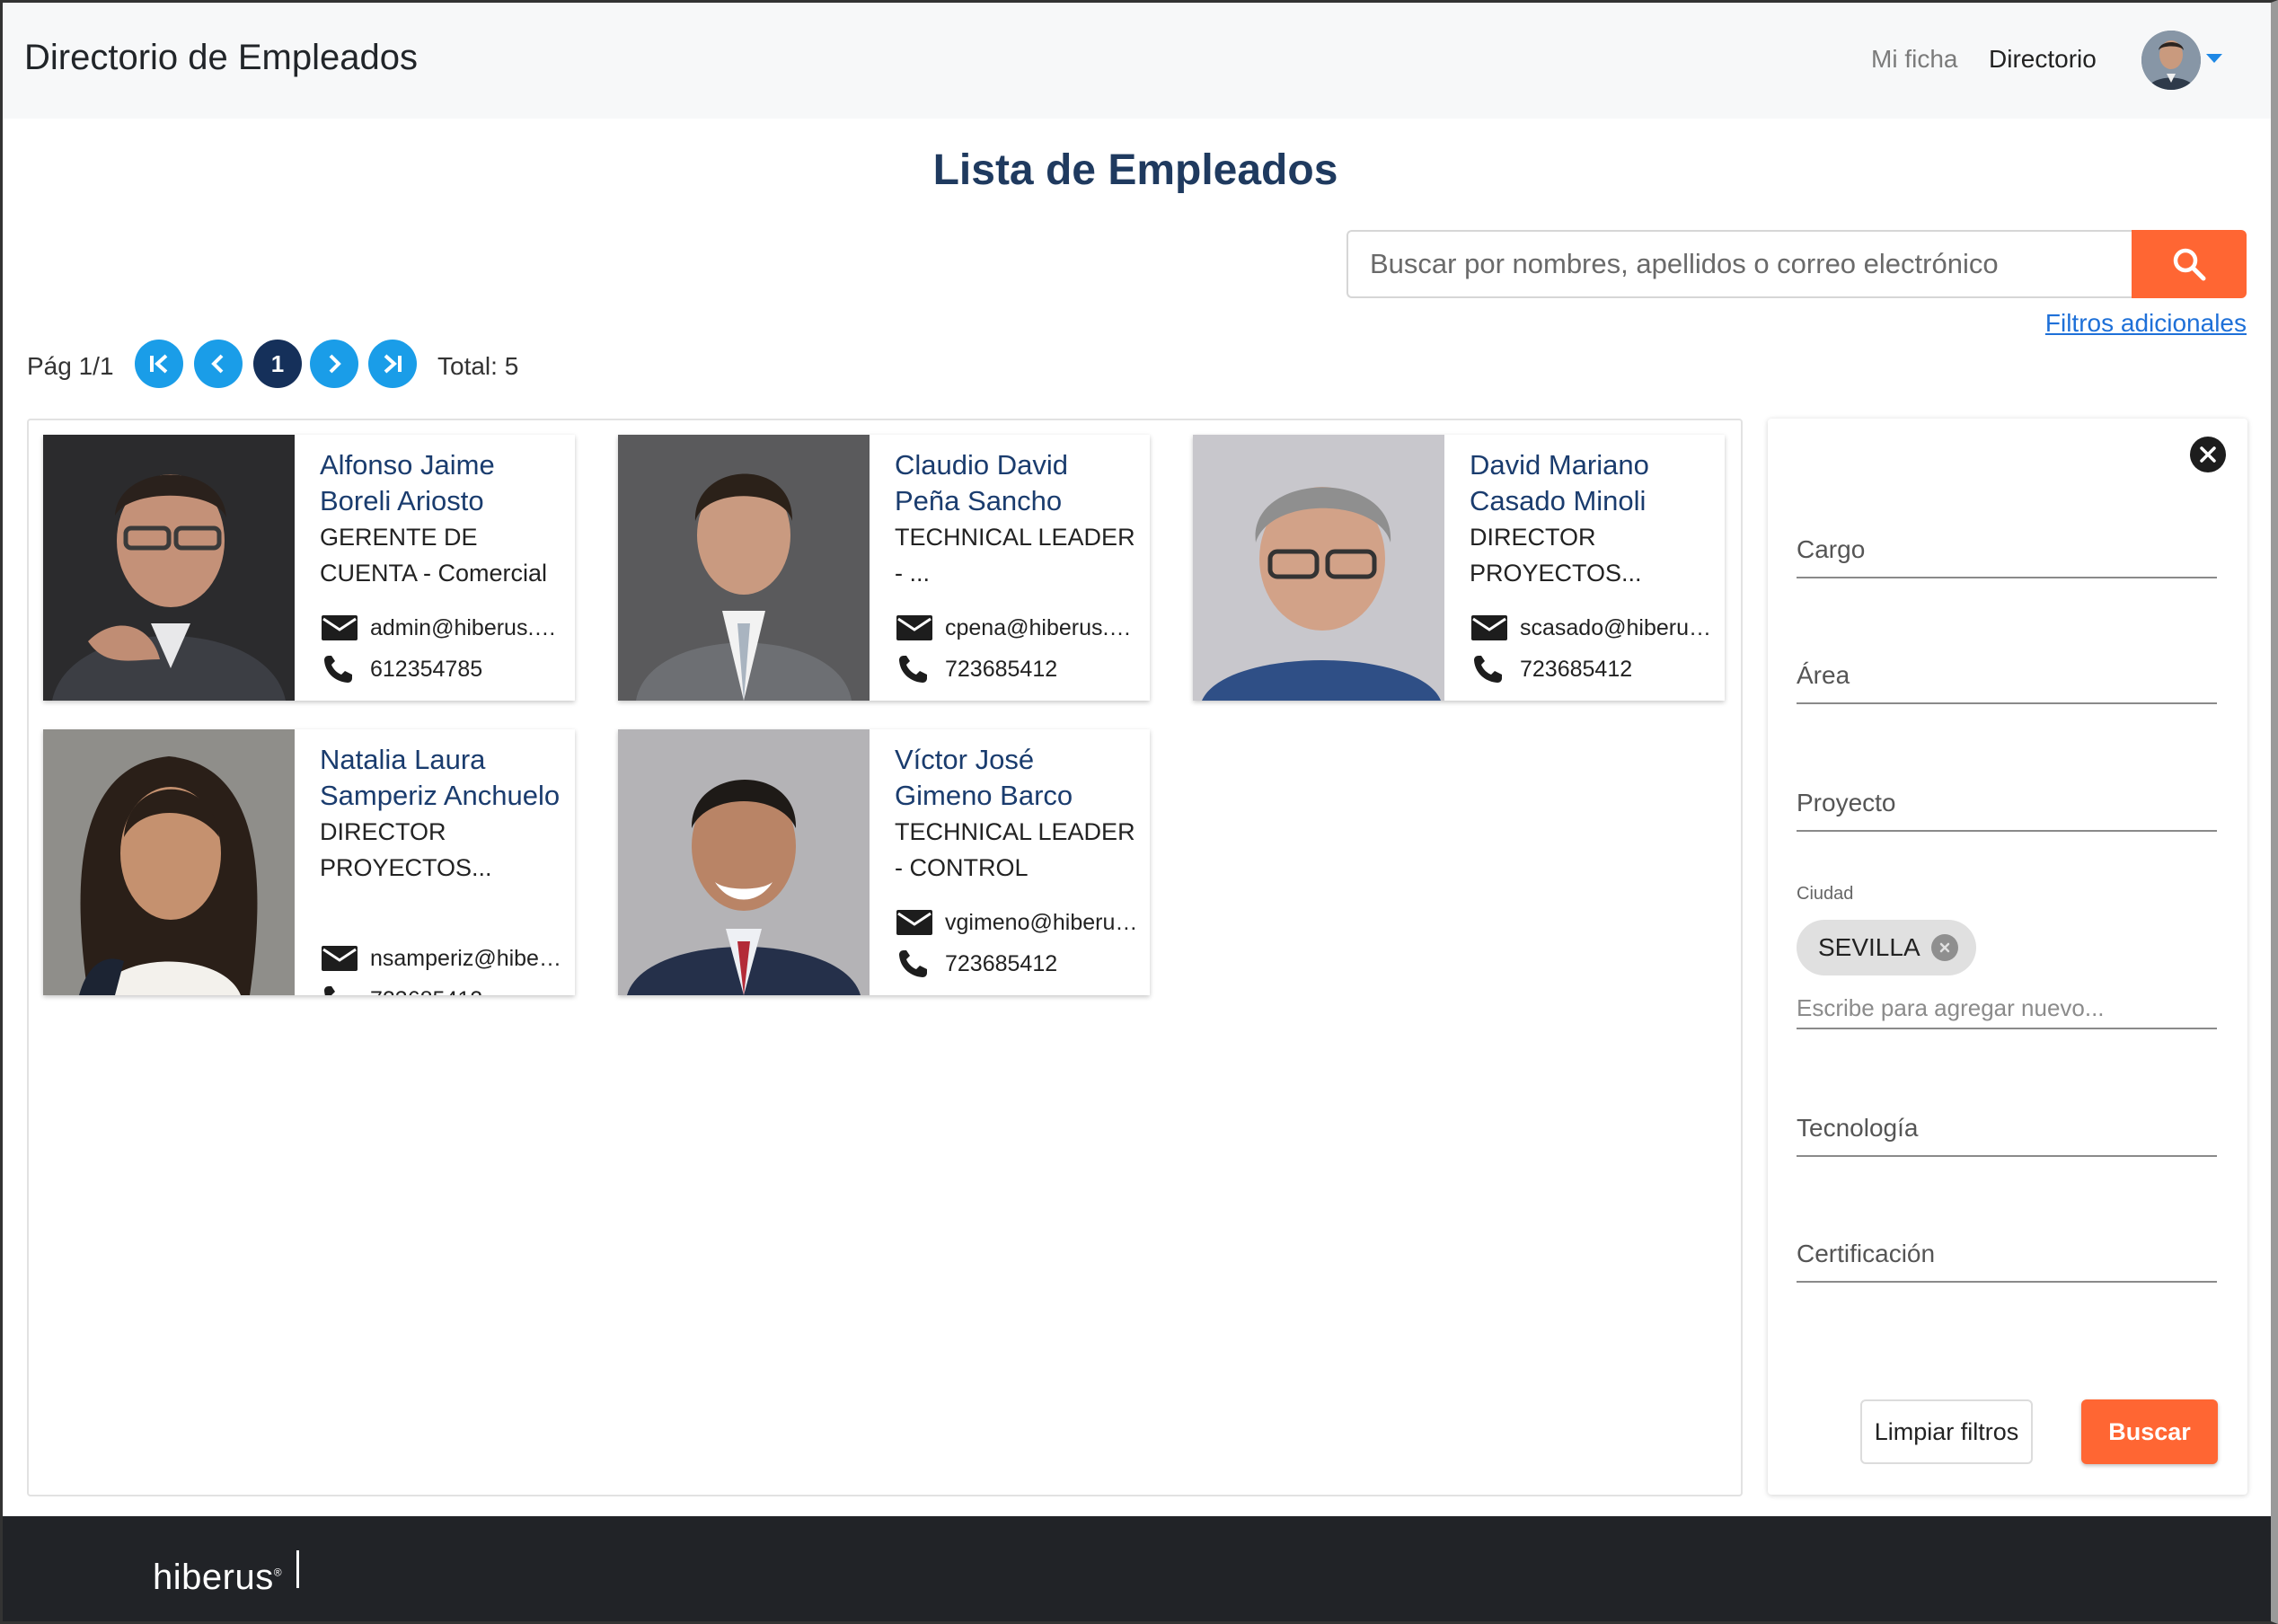  What do you see at coordinates (1015, 849) in the screenshot?
I see `employee-role: TECHNICAL LEADER - CONTROL` at bounding box center [1015, 849].